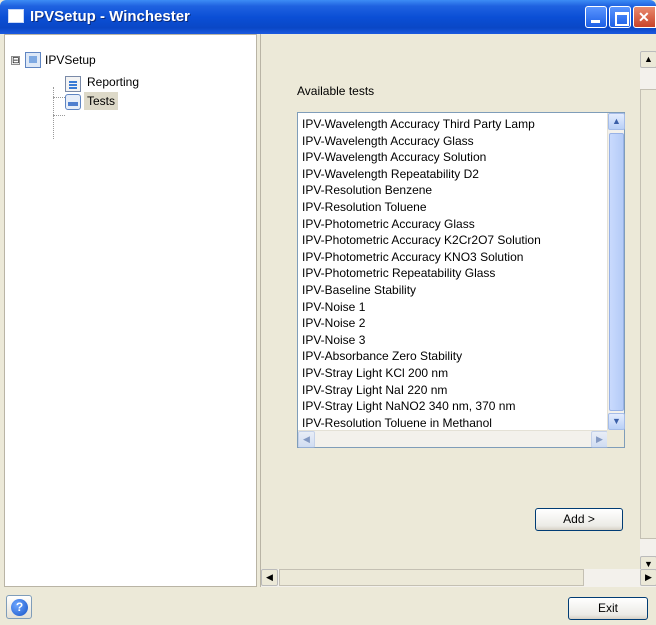 The width and height of the screenshot is (656, 625). Describe the element at coordinates (16, 16) in the screenshot. I see `app-window-icon` at that location.